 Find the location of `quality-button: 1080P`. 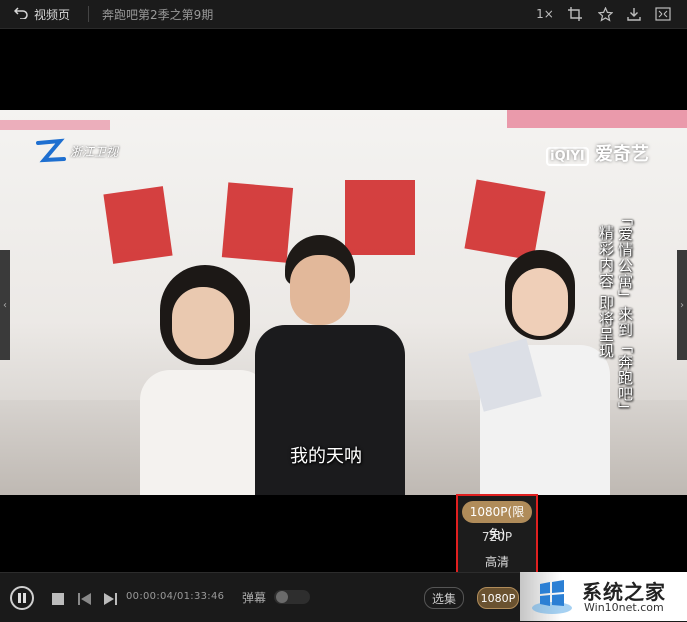

quality-button: 1080P is located at coordinates (498, 598).